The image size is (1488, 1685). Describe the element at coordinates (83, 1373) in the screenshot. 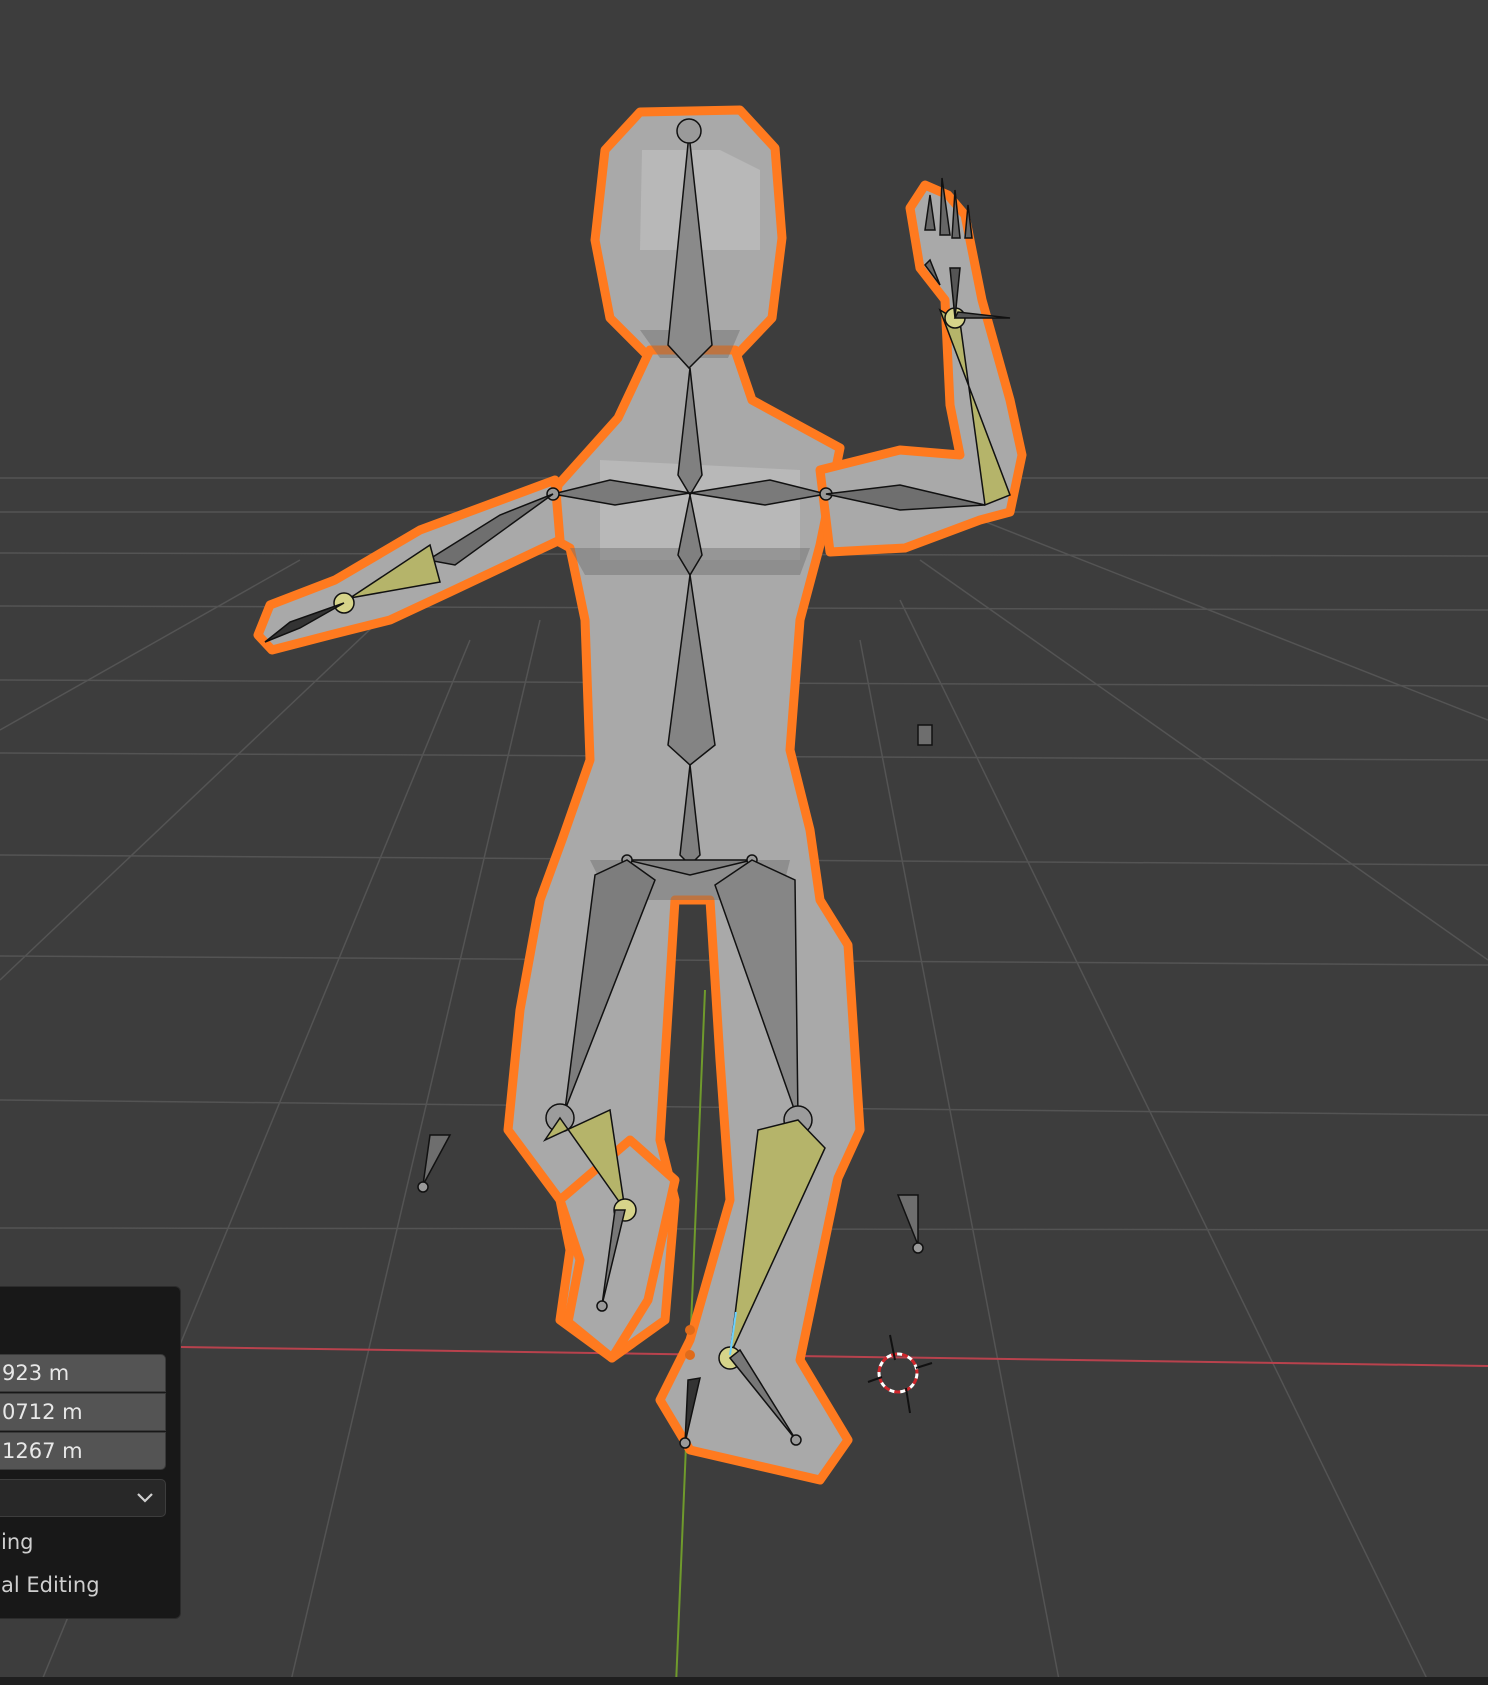

I see `location-x-field: 923 m` at that location.